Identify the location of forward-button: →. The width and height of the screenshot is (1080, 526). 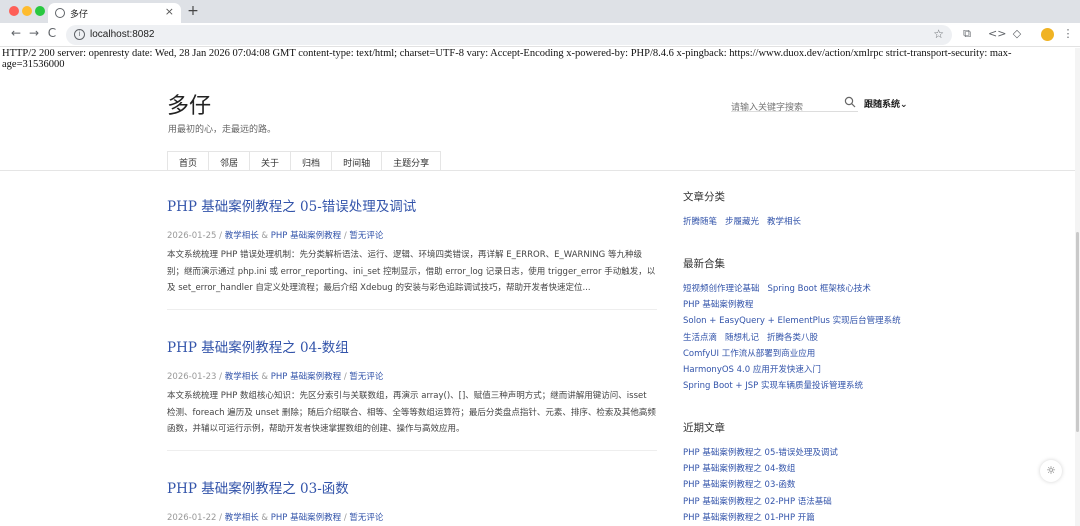
(34, 33).